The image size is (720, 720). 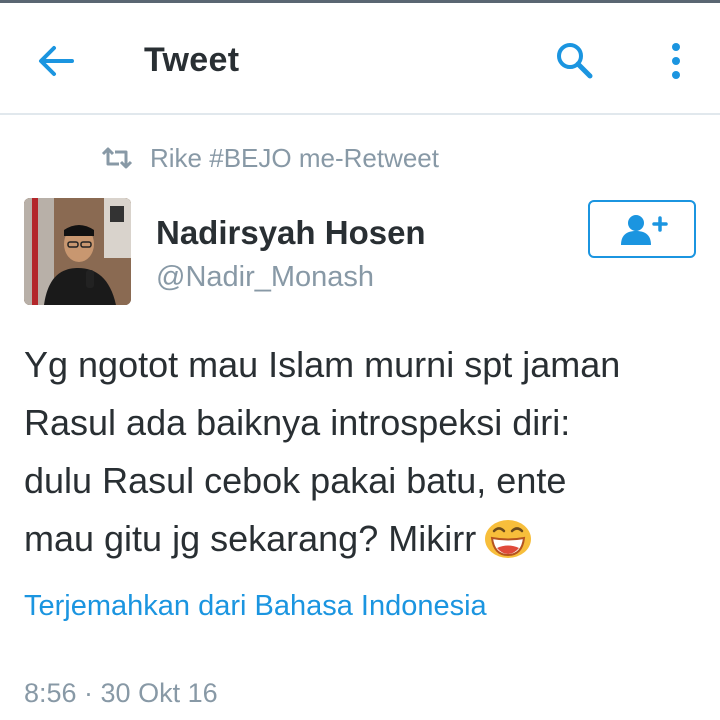 What do you see at coordinates (250, 538) in the screenshot?
I see `tweet-line-text: mau gitu jg sekarang? Mikirr` at bounding box center [250, 538].